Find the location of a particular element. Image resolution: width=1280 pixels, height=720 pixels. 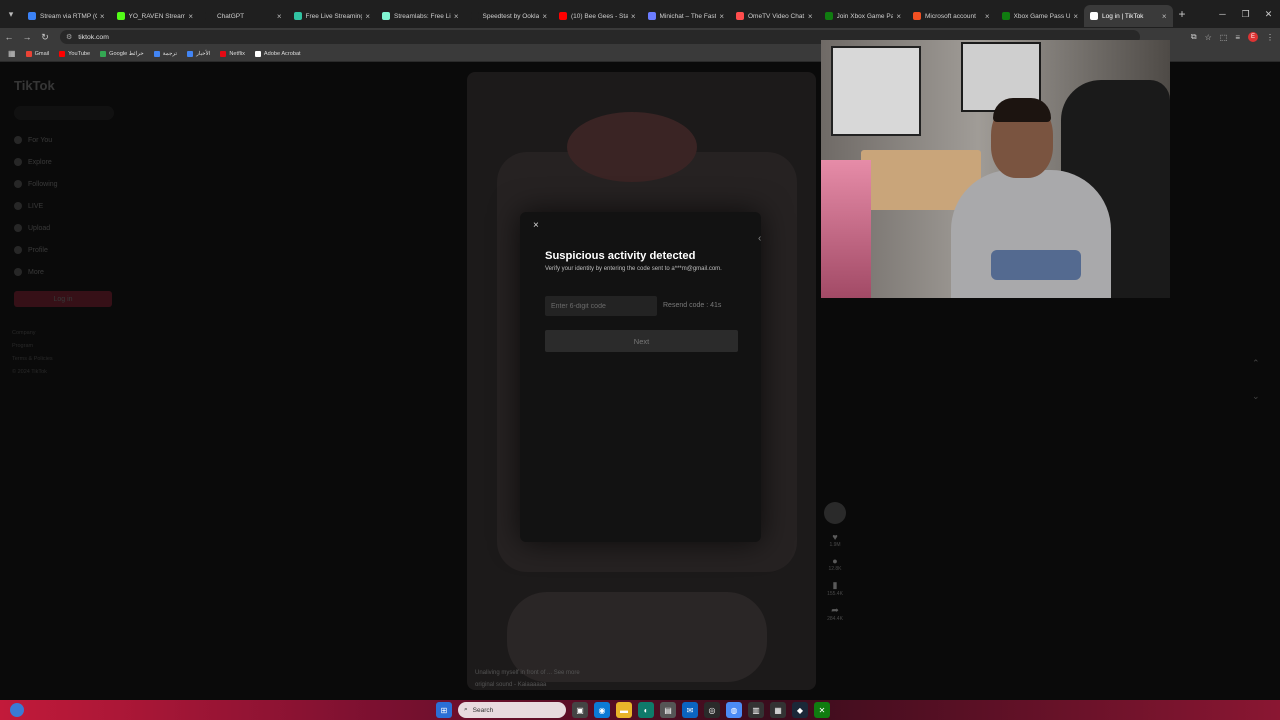

streamer is located at coordinates (1031, 198).